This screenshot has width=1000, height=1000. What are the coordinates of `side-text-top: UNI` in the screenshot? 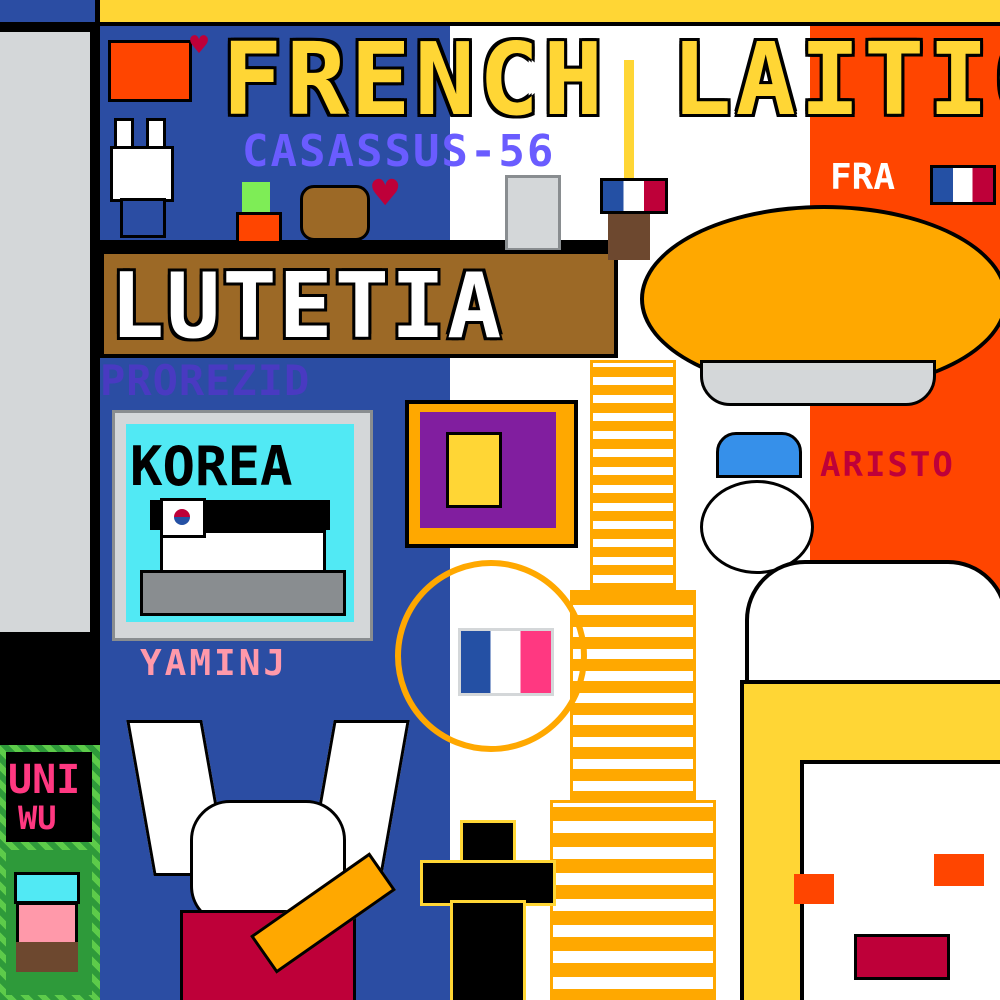 It's located at (44, 780).